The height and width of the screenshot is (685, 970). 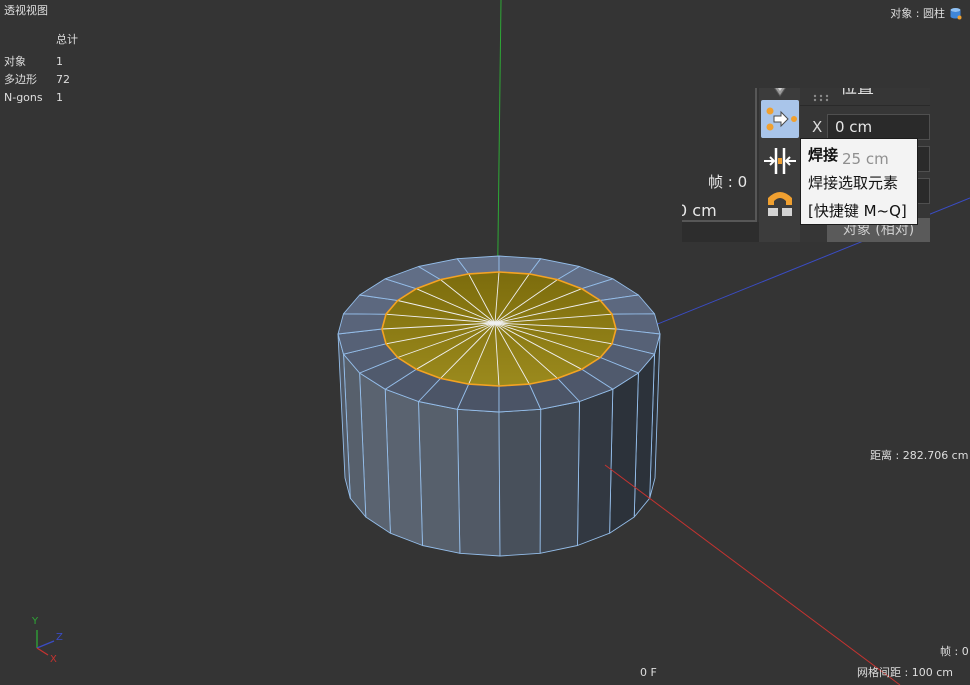 I want to click on tooltip-description: 焊接选取元素, so click(x=853, y=183).